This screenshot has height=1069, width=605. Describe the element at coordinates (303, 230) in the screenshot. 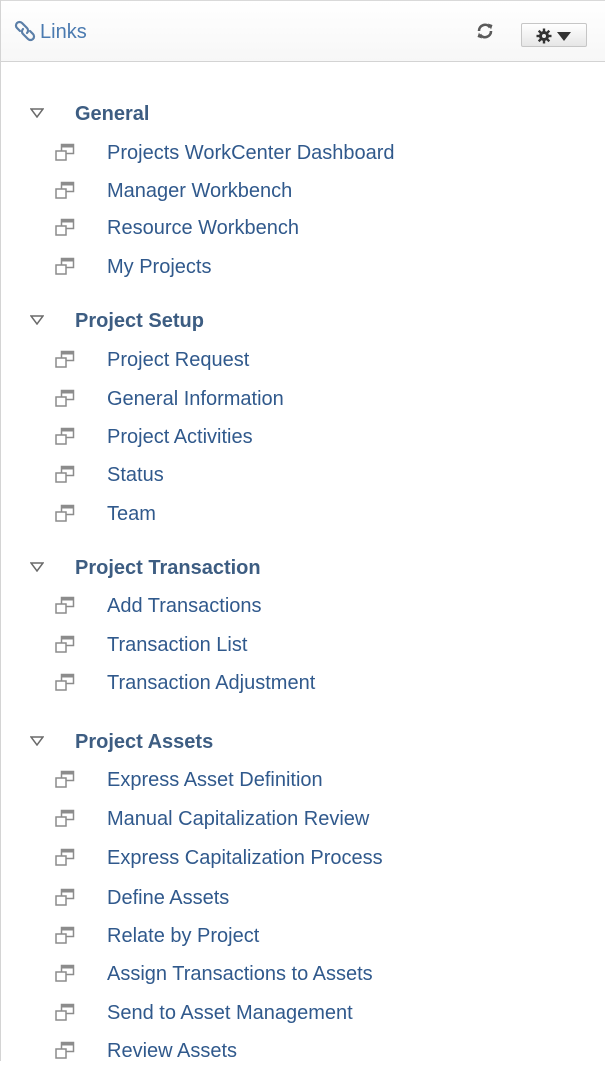

I see `link-item-resource-workbench: Resource Workbench` at that location.